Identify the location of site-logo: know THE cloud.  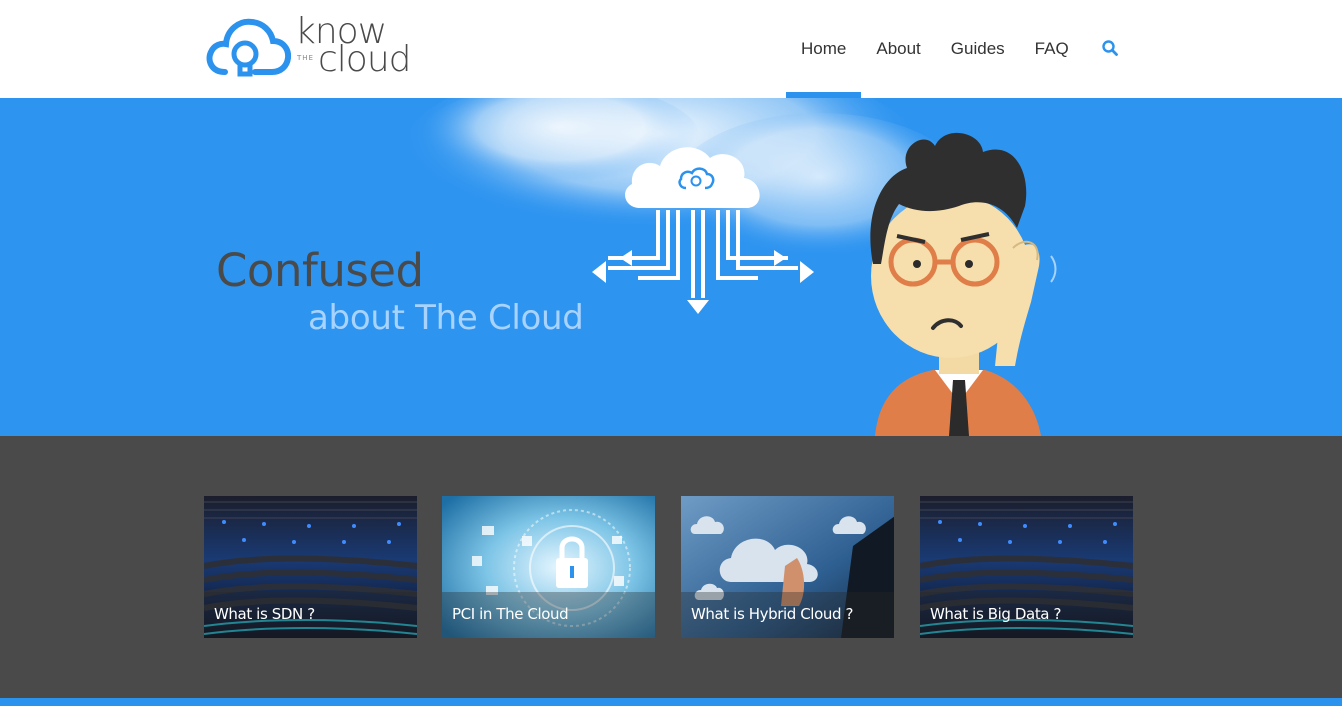
(312, 48).